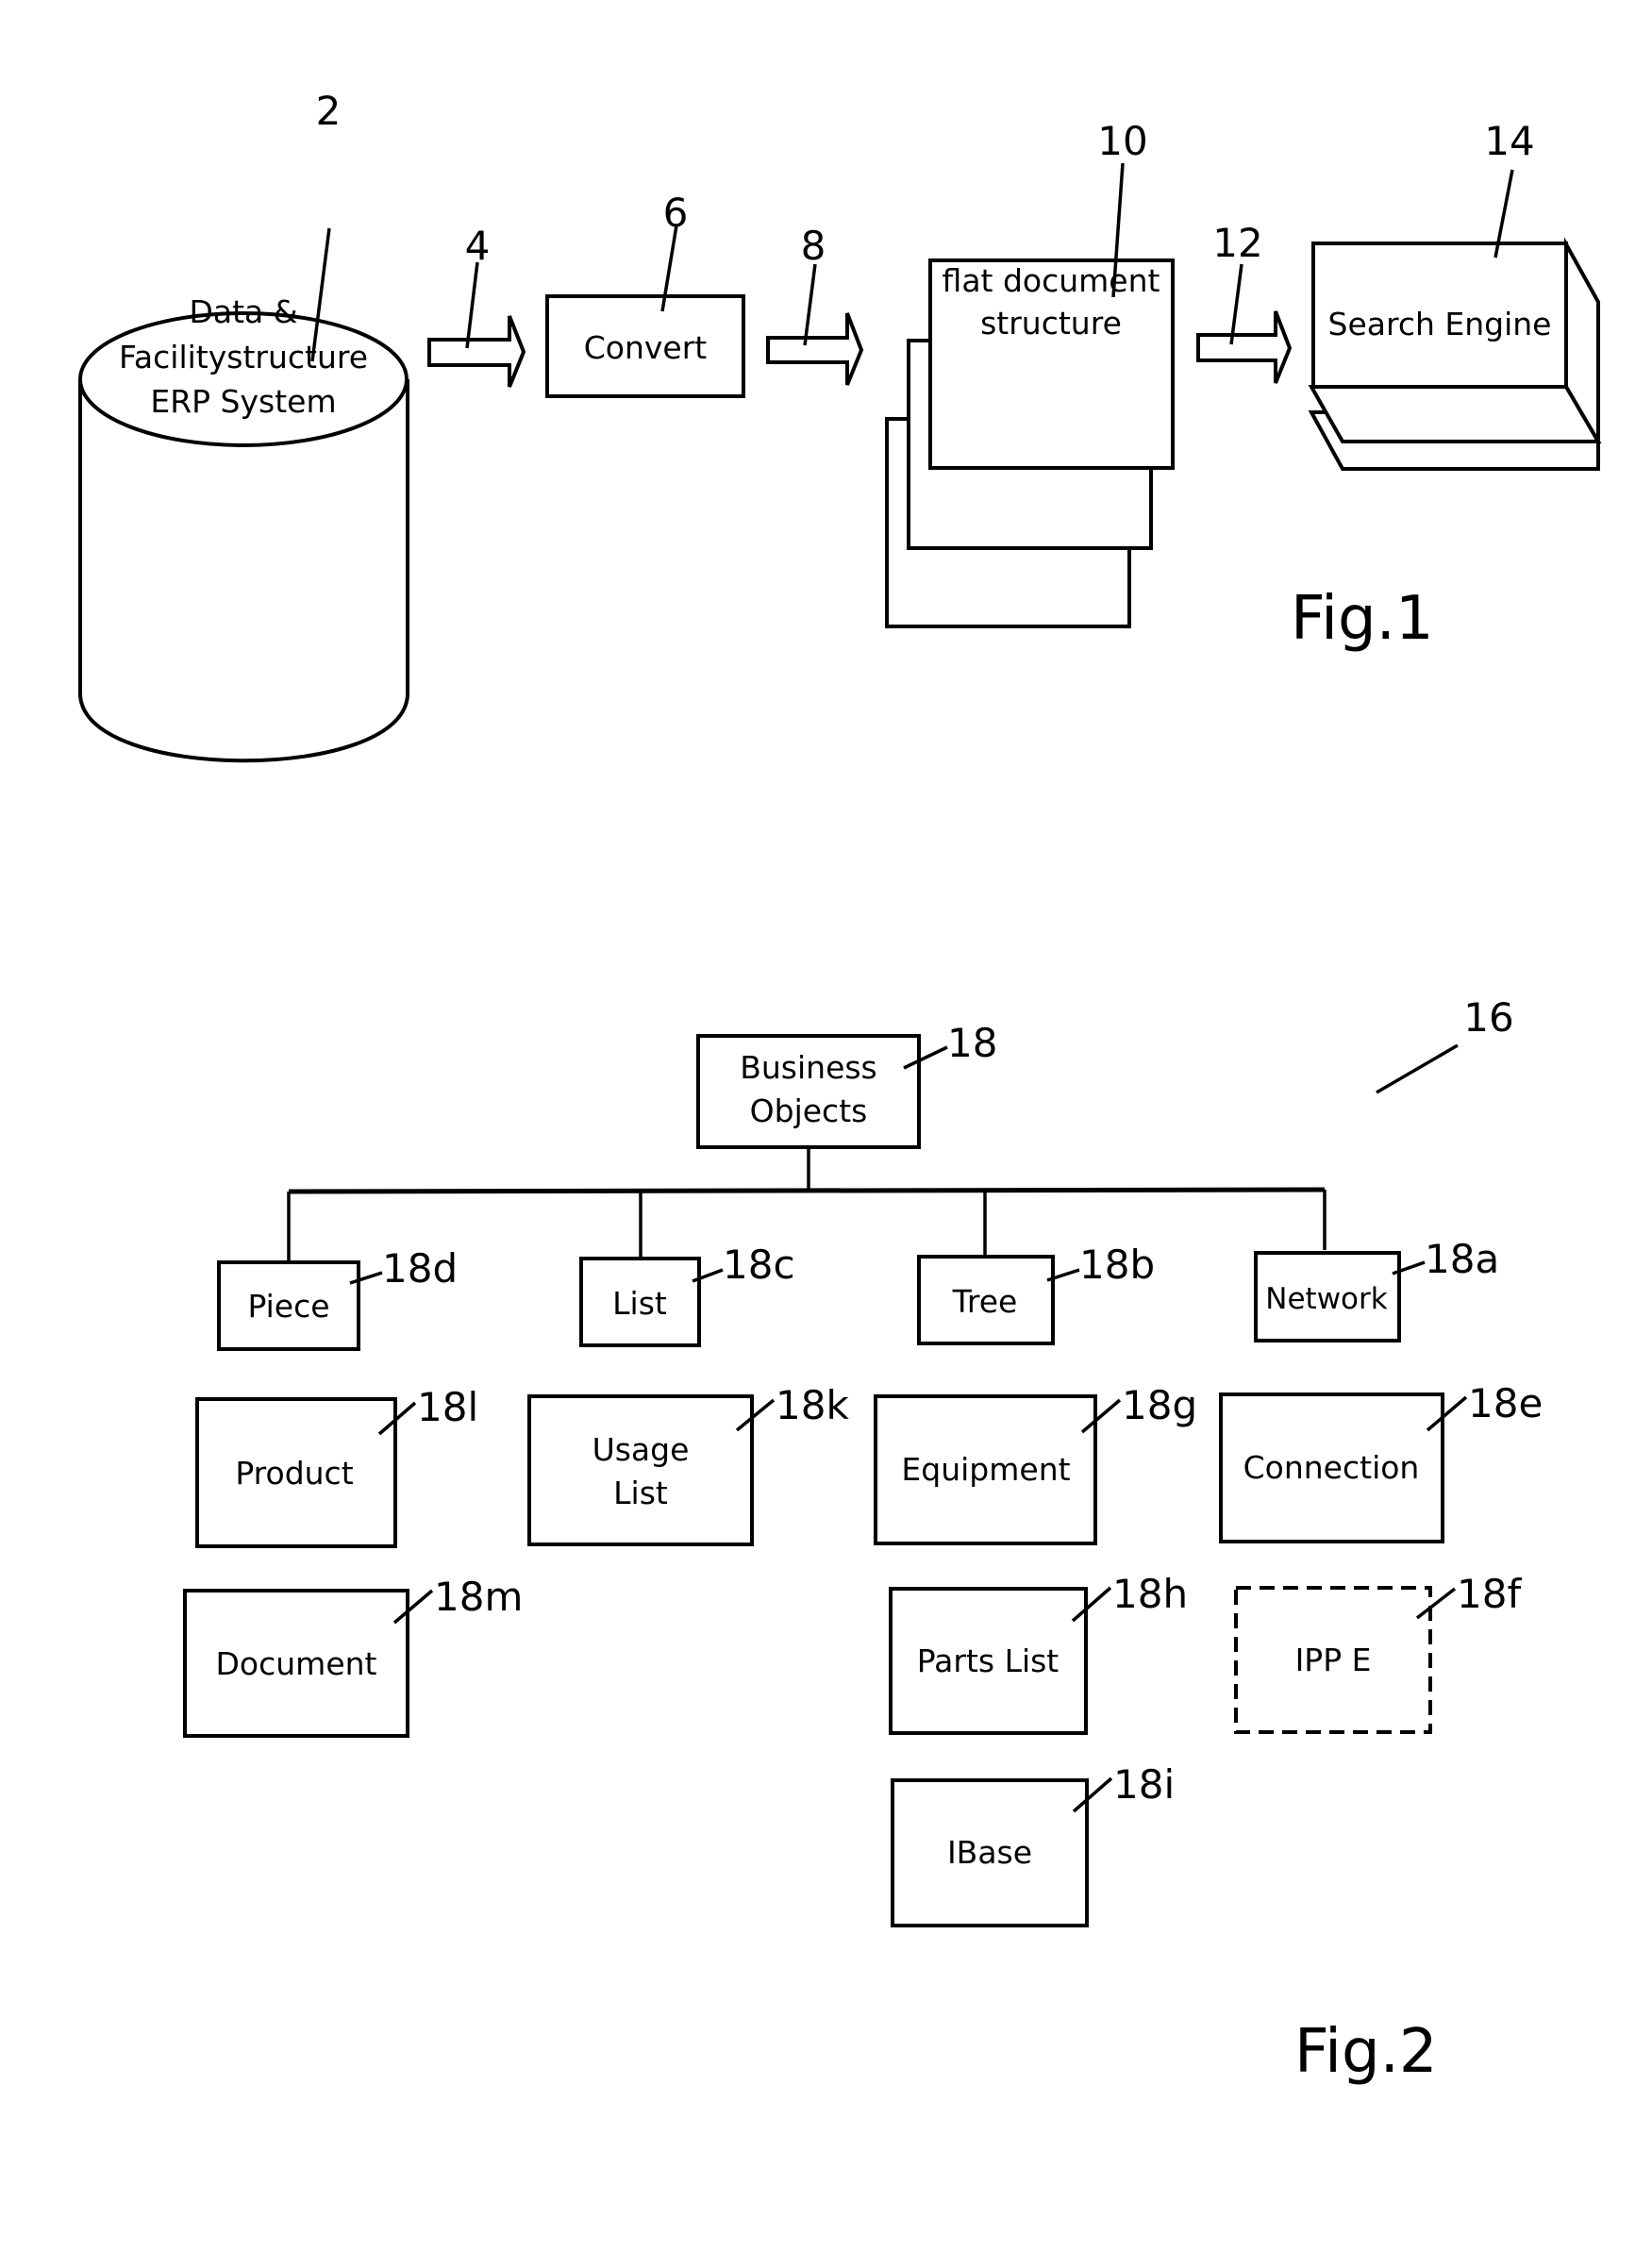 The height and width of the screenshot is (2268, 1652). Describe the element at coordinates (1117, 1265) in the screenshot. I see `ref-18b: 18b` at that location.